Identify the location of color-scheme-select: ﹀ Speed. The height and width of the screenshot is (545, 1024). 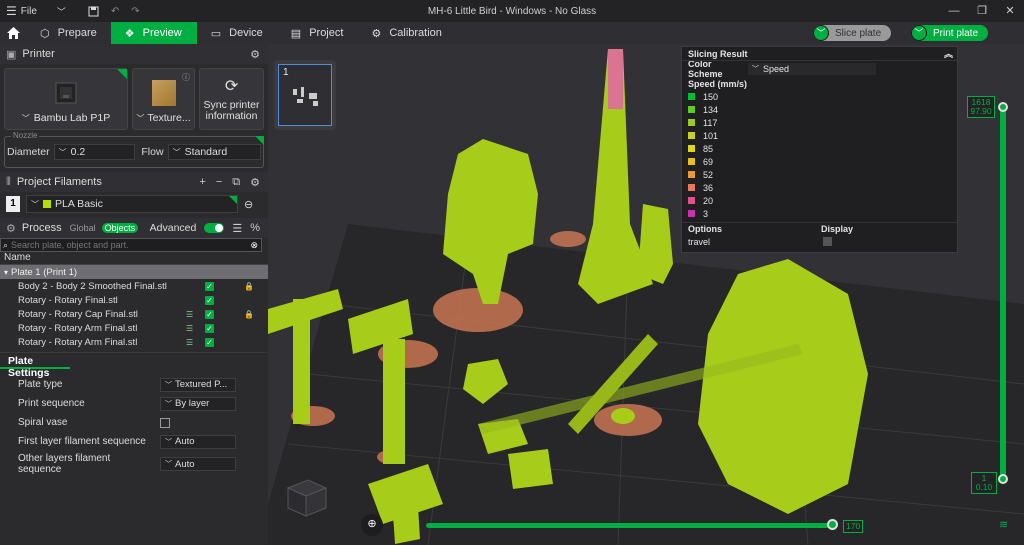
(812, 69).